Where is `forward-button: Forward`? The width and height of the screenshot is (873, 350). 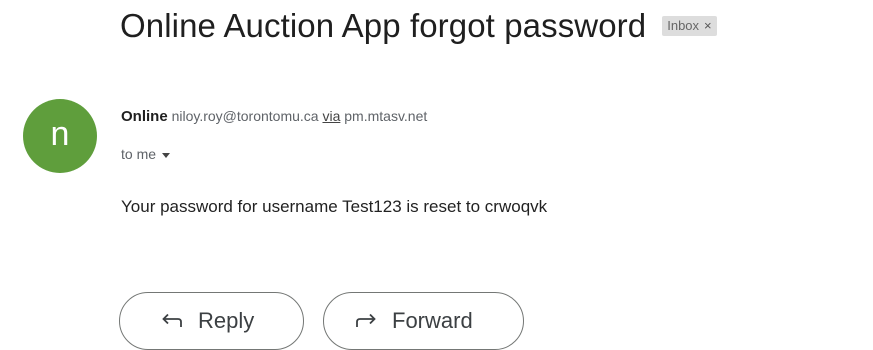 forward-button: Forward is located at coordinates (423, 321).